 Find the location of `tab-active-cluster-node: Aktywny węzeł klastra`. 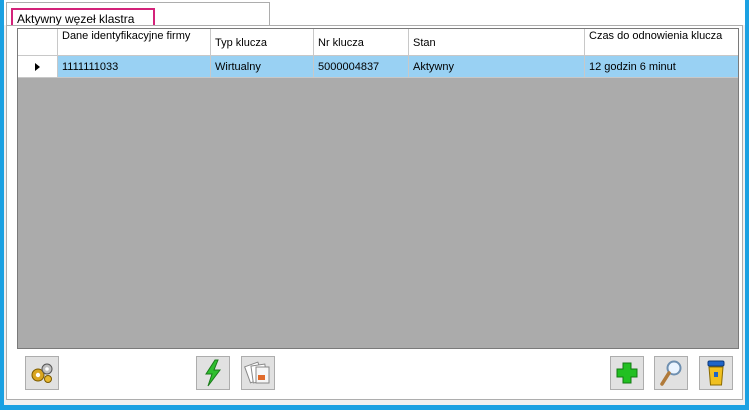

tab-active-cluster-node: Aktywny węzeł klastra is located at coordinates (138, 15).